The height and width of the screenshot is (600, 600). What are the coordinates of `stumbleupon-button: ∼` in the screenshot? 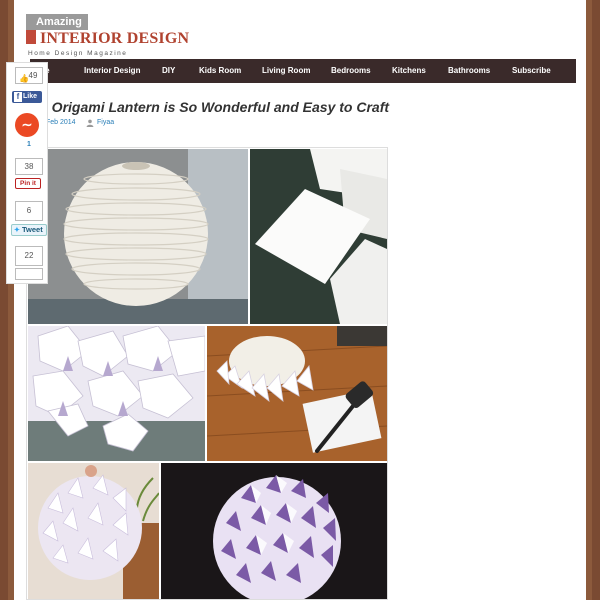 It's located at (27, 125).